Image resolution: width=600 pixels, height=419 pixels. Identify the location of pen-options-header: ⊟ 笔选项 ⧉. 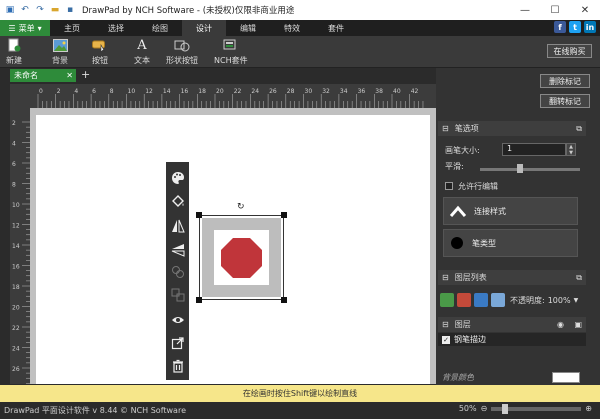
(512, 128).